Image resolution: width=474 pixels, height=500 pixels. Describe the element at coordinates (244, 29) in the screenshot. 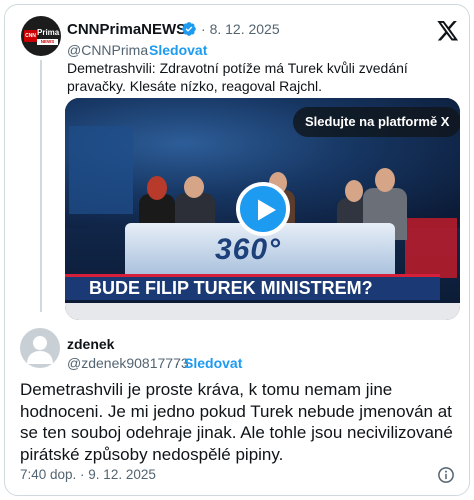

I see `date-text: 8. 12. 2025` at that location.